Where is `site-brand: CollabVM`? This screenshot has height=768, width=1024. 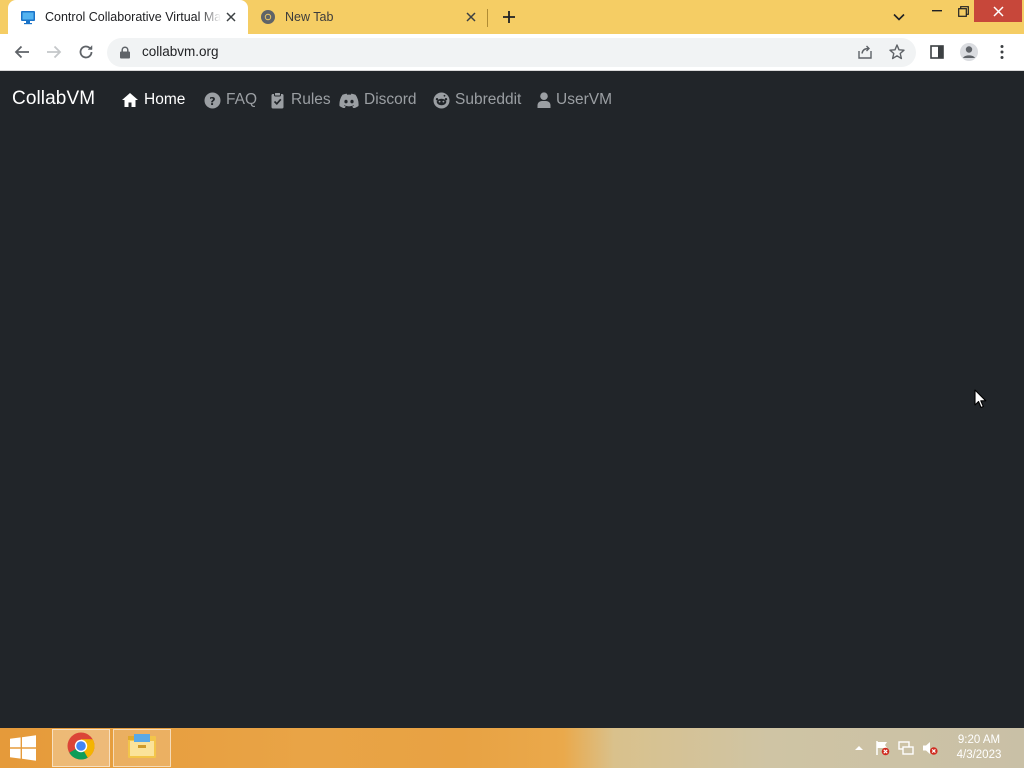
site-brand: CollabVM is located at coordinates (53, 99).